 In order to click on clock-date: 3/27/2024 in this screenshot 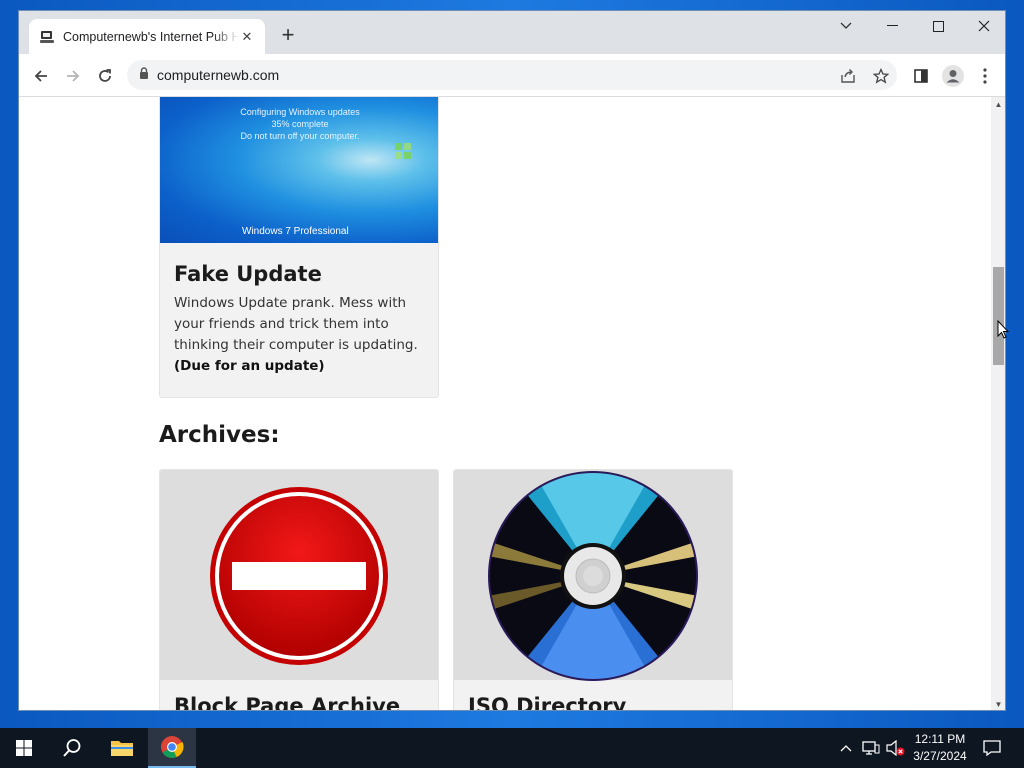, I will do `click(940, 756)`.